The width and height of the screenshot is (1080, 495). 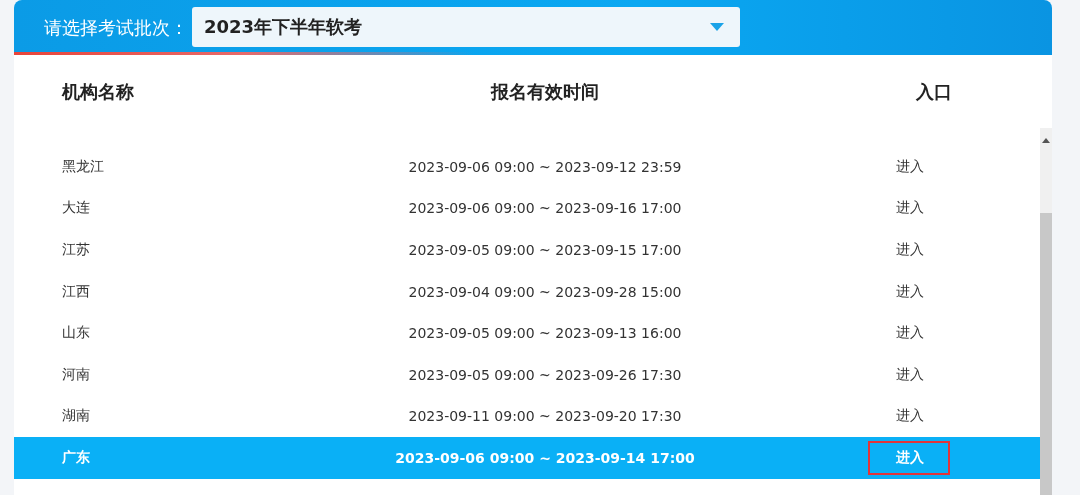 I want to click on table-cell-text: 2023-09-05 09:00 ~ 2023-09-15 17:00, so click(x=545, y=250).